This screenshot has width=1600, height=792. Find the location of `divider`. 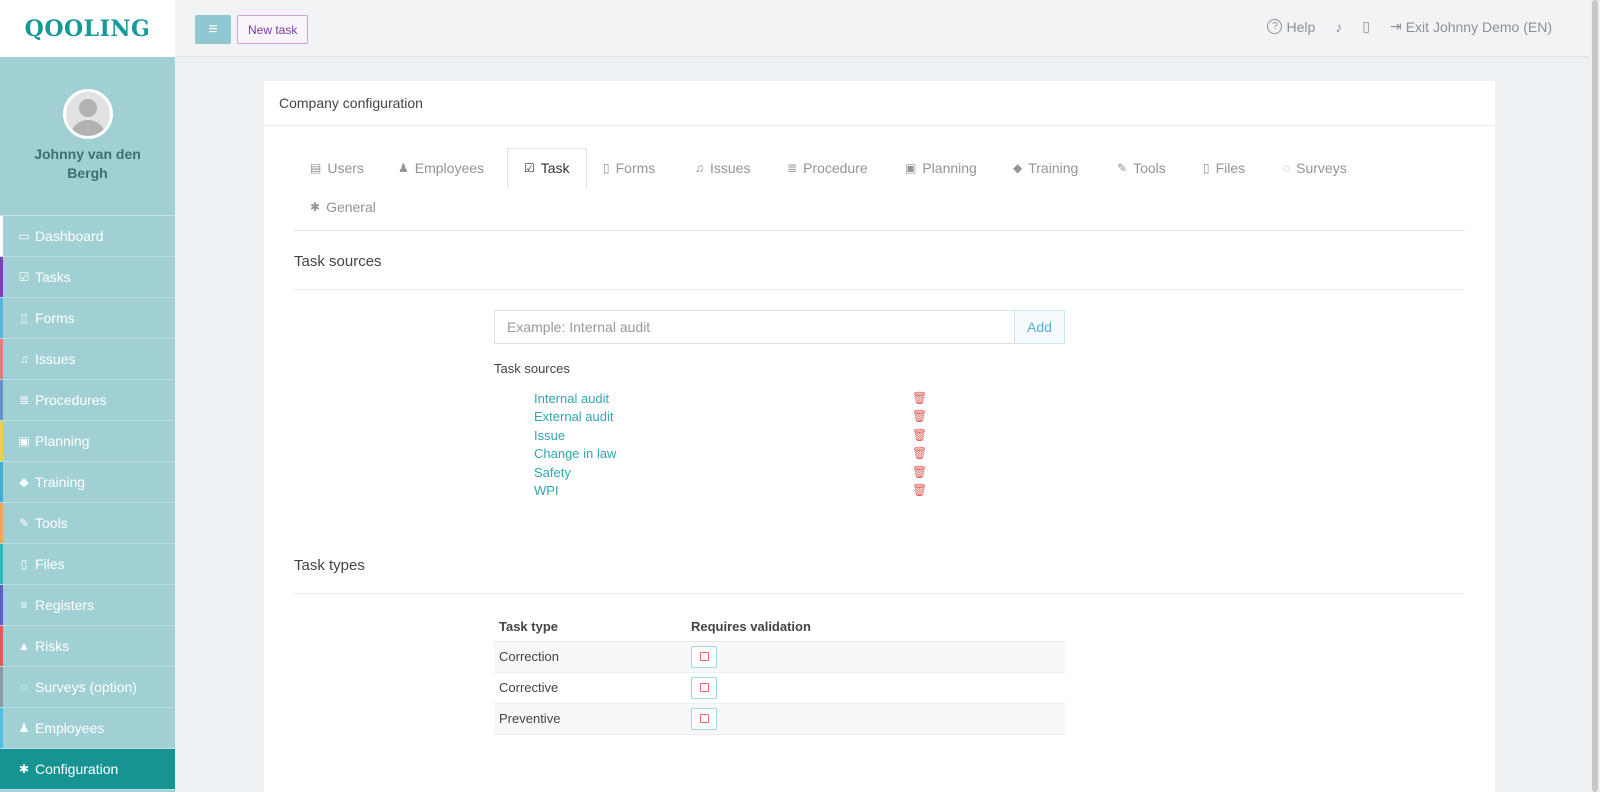

divider is located at coordinates (879, 593).